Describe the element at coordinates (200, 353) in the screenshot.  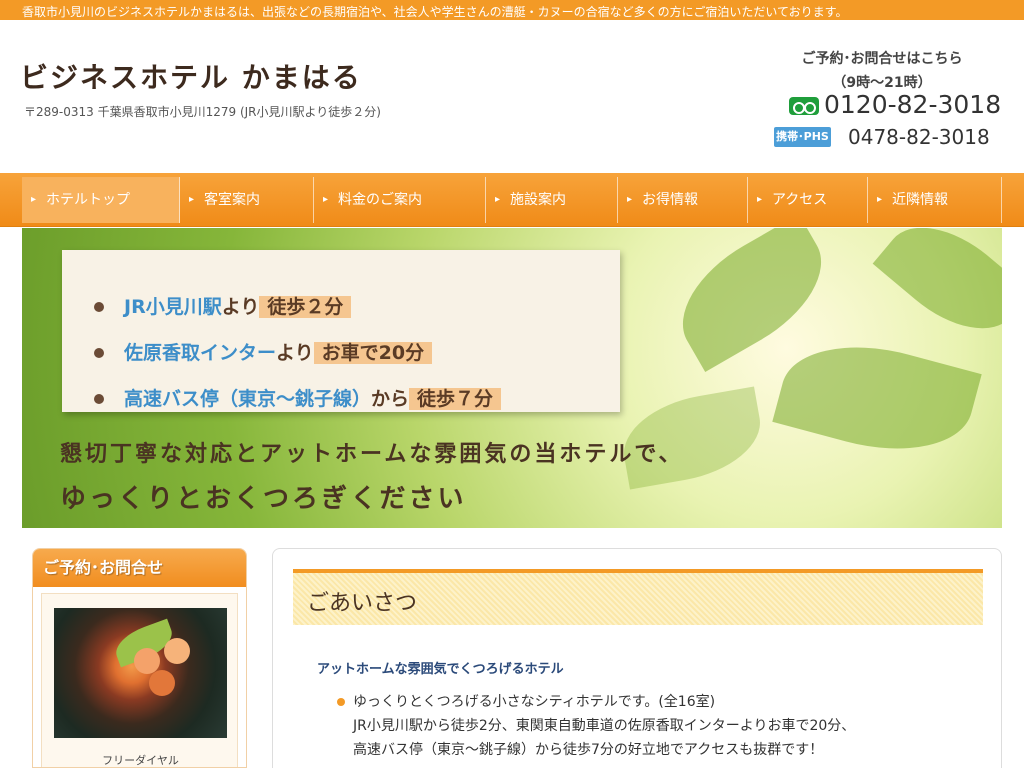
I see `access-place: 佐原香取インター` at that location.